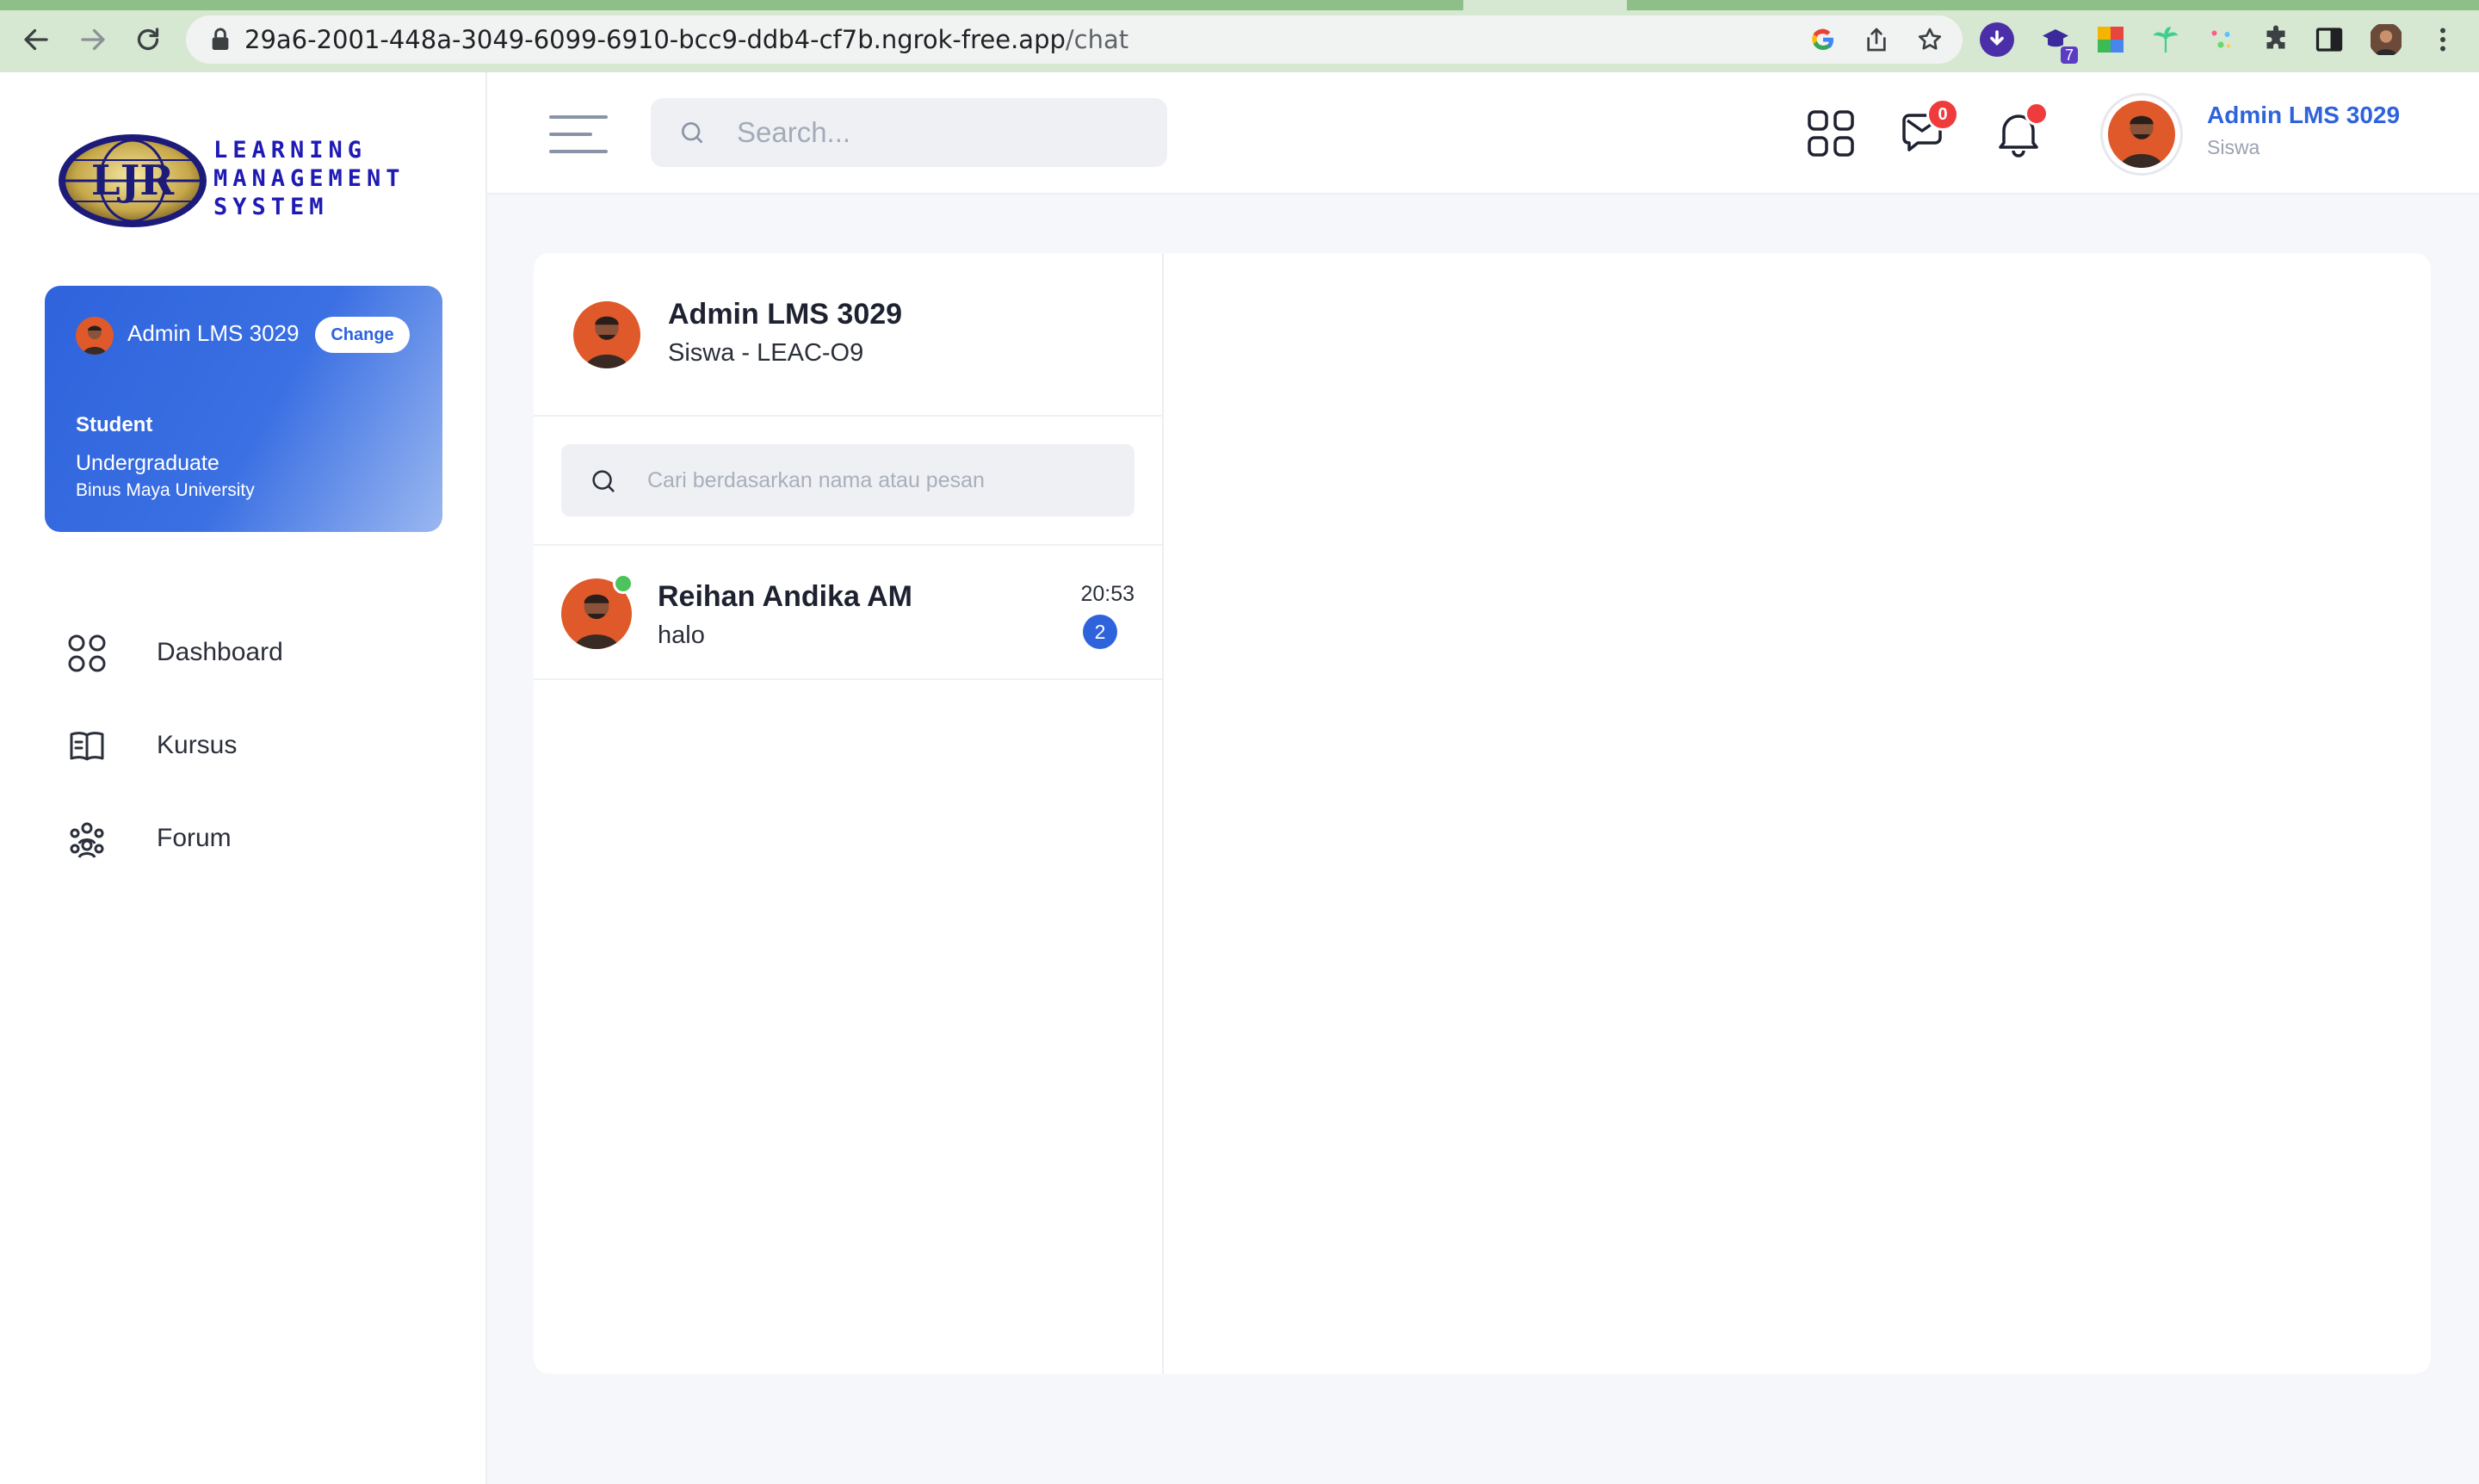 This screenshot has width=2479, height=1484. What do you see at coordinates (244, 838) in the screenshot?
I see `sidebar-item-forum: Forum` at bounding box center [244, 838].